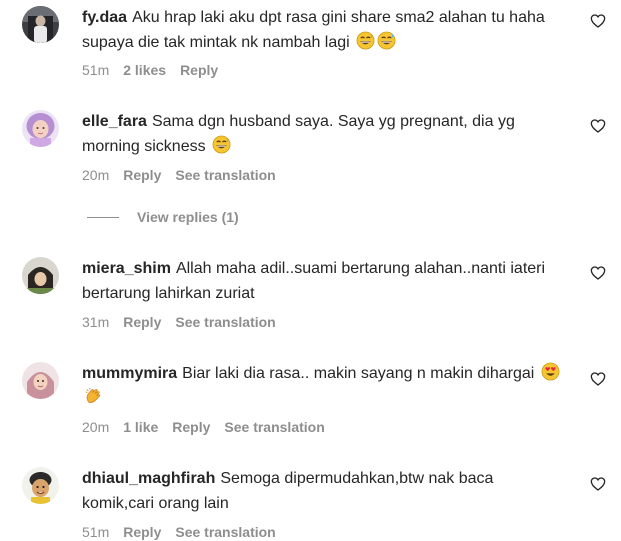  I want to click on comment-meta: 51m 2 likes Reply, so click(157, 70).